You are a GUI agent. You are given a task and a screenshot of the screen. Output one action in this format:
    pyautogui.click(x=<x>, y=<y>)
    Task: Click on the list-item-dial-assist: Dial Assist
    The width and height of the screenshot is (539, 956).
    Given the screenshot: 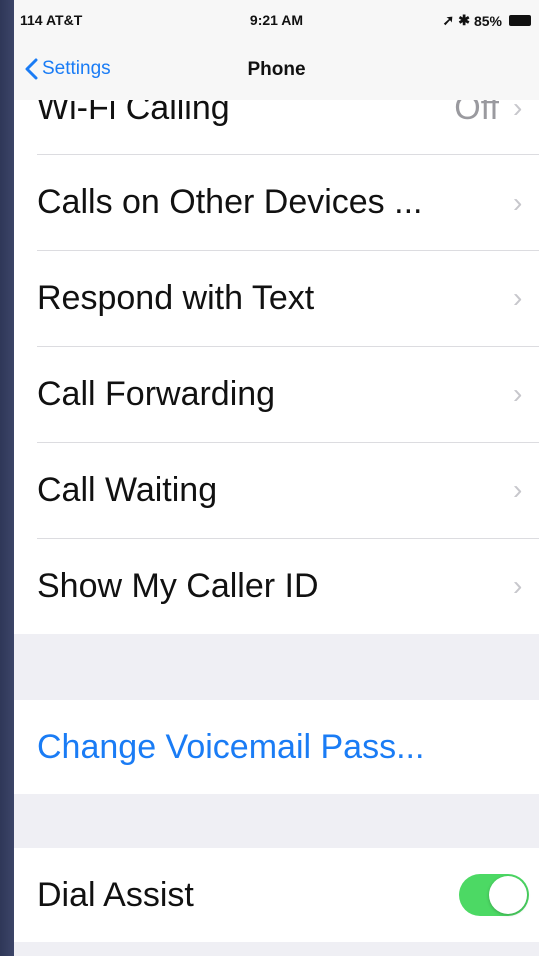 What is the action you would take?
    pyautogui.click(x=276, y=895)
    